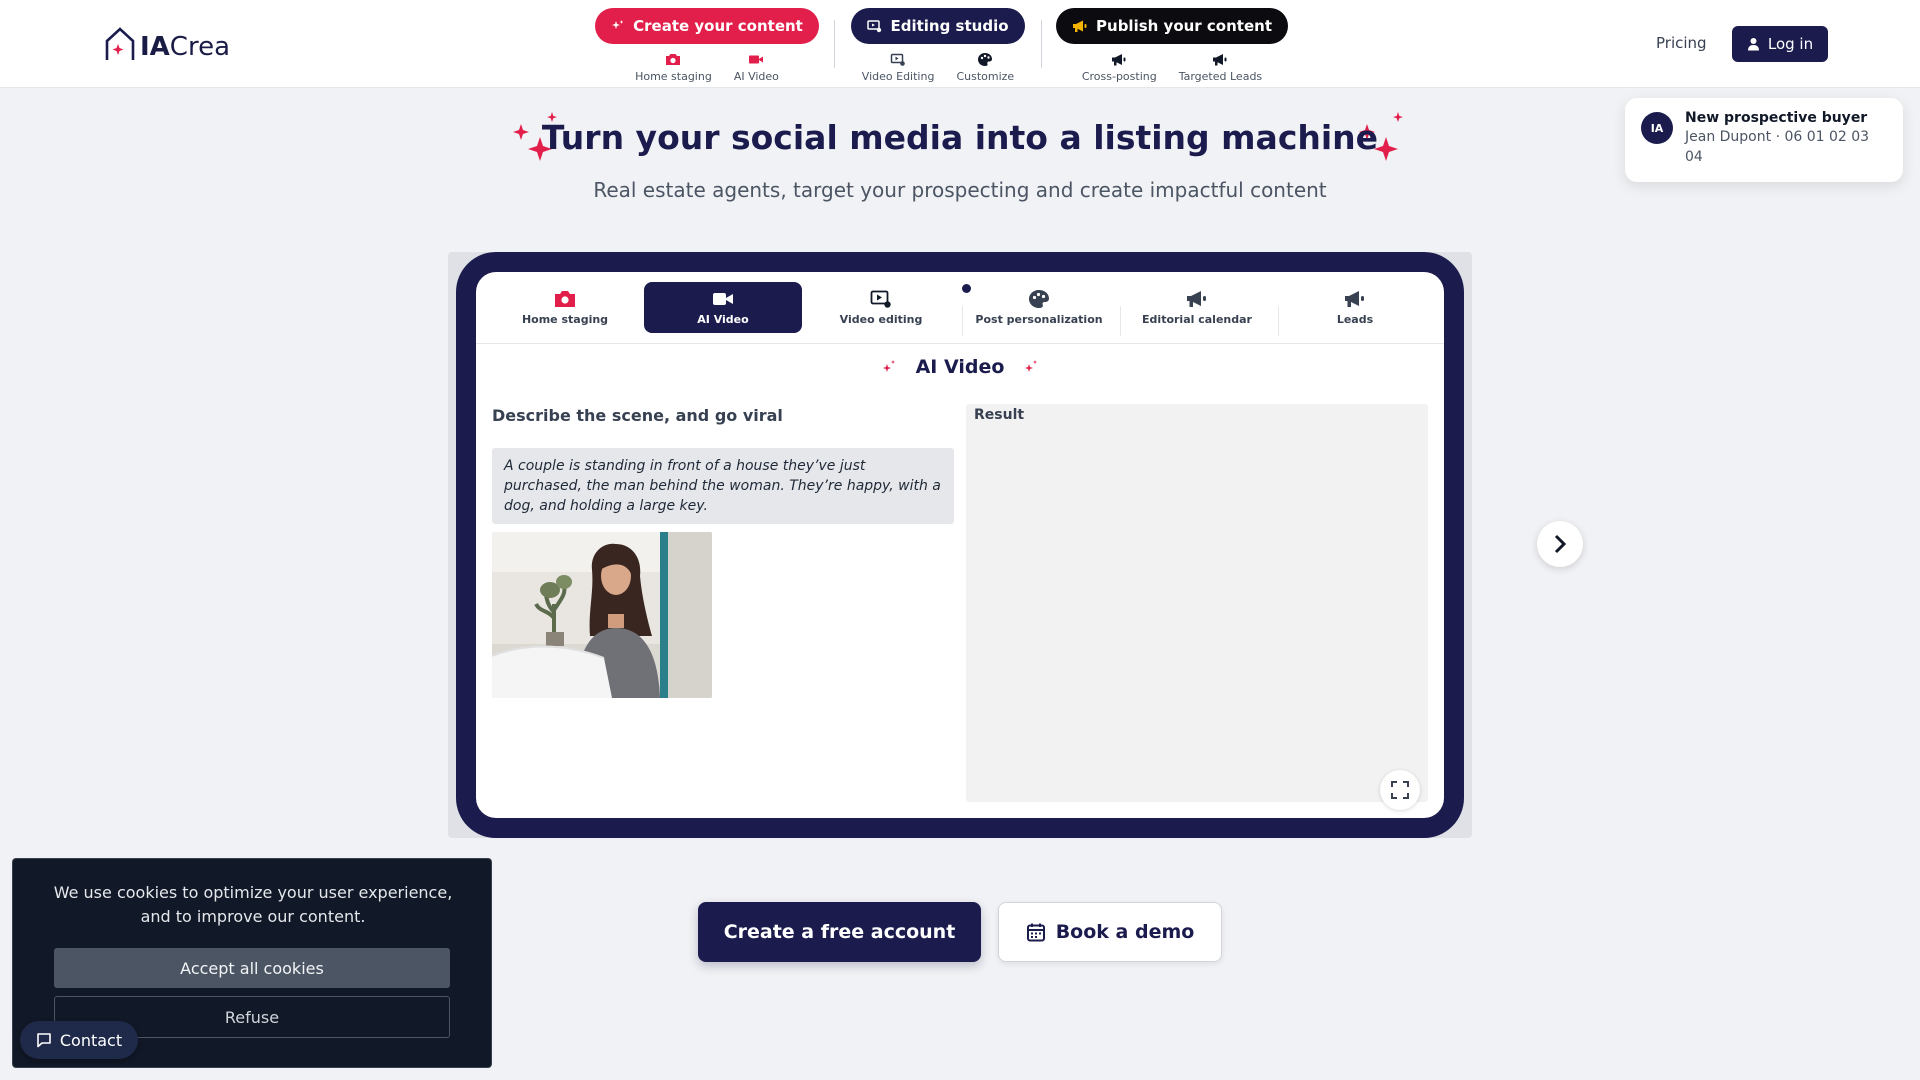  I want to click on fullscreen-button, so click(1400, 790).